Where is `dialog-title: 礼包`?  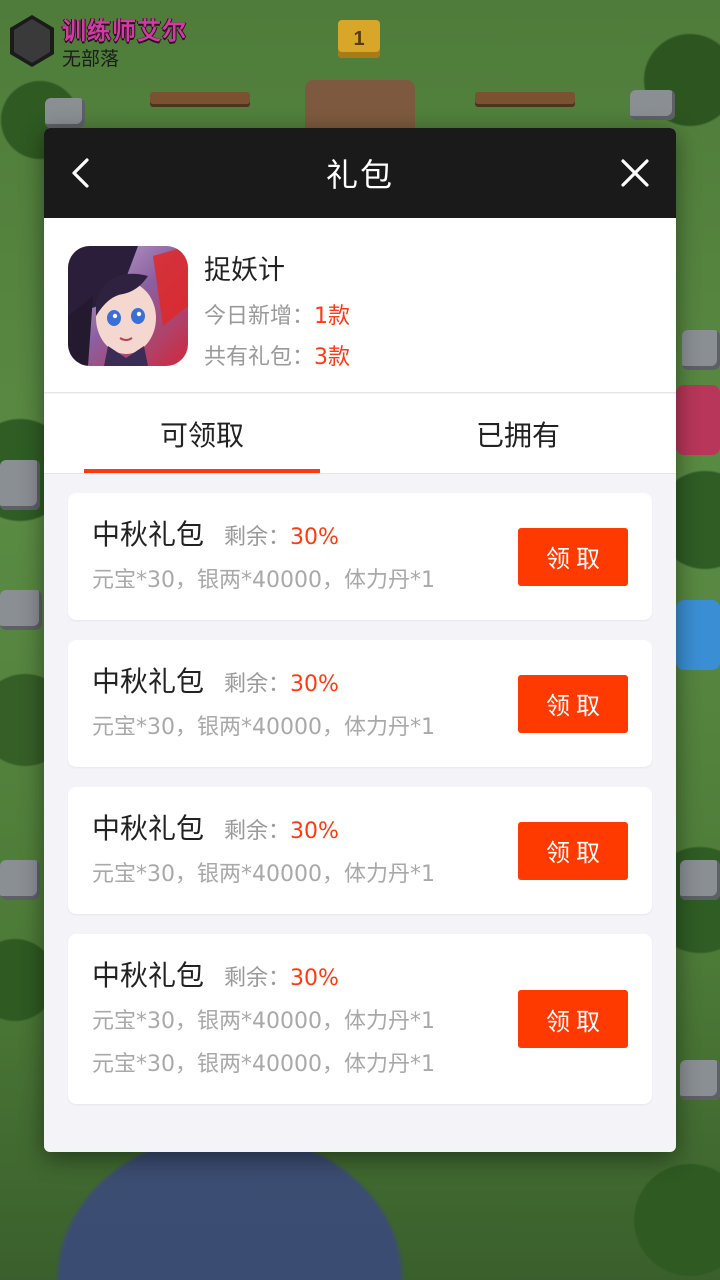 dialog-title: 礼包 is located at coordinates (359, 175).